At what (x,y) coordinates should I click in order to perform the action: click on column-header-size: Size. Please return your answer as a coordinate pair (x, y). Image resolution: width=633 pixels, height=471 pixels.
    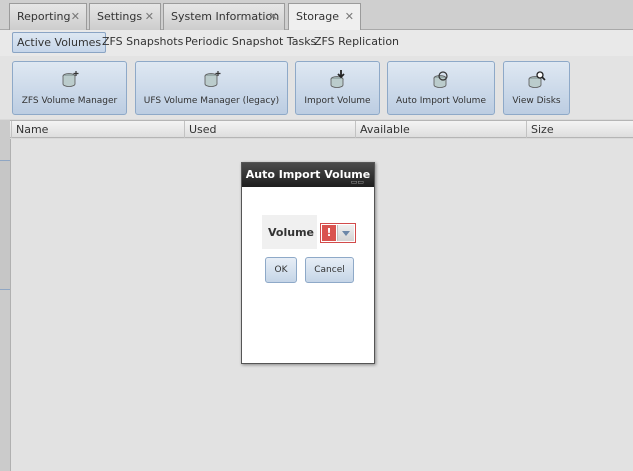
    Looking at the image, I should click on (579, 129).